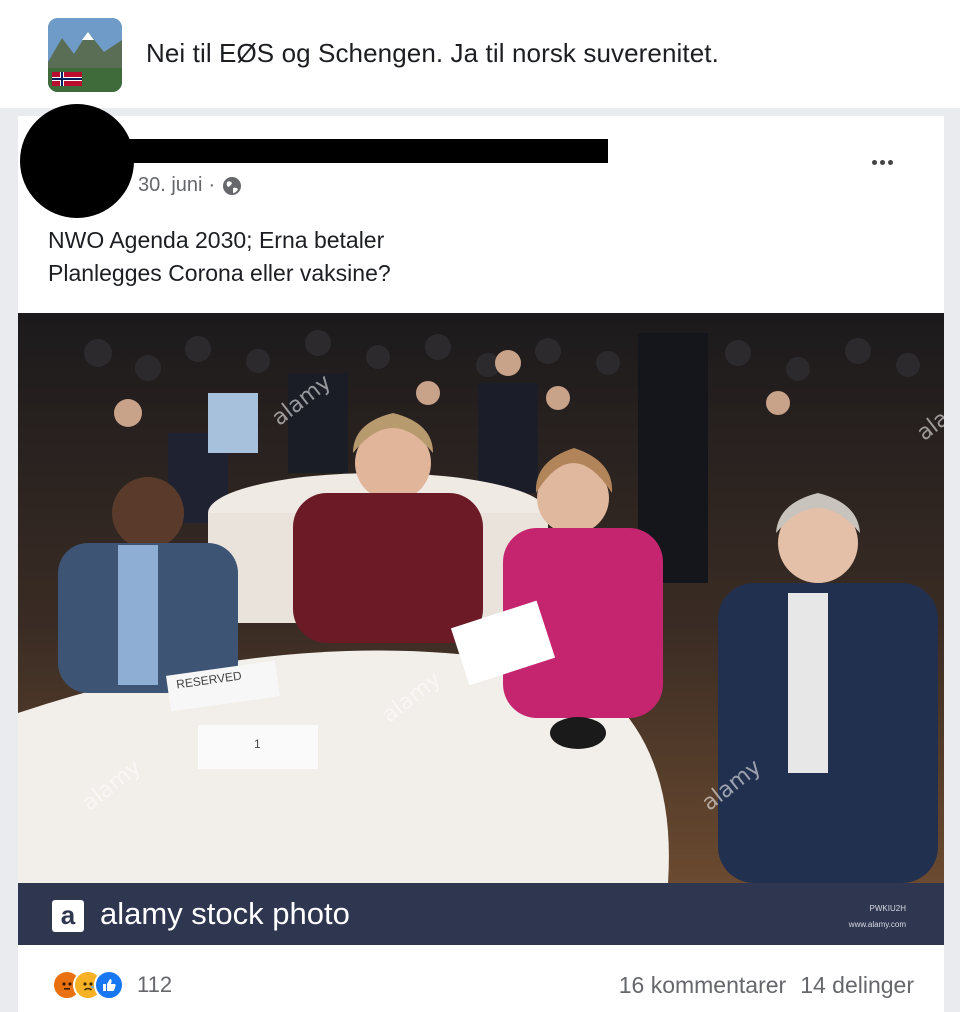 The height and width of the screenshot is (1012, 960). Describe the element at coordinates (232, 185) in the screenshot. I see `globe-icon` at that location.